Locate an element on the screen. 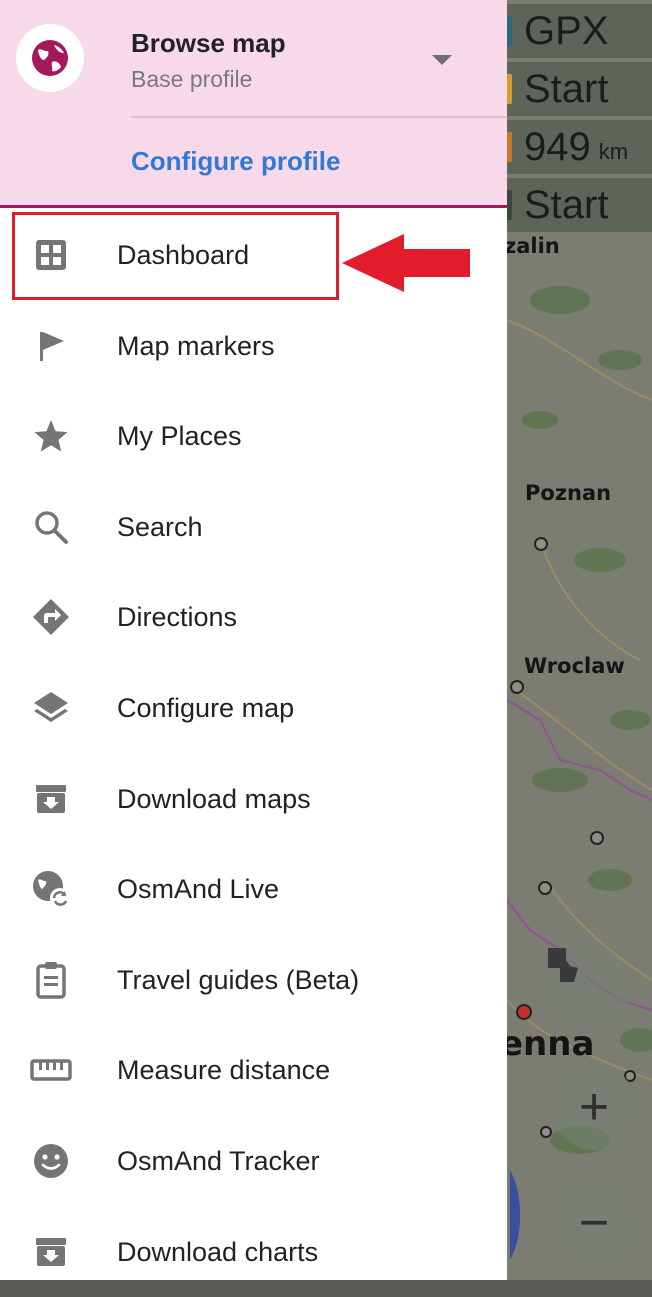  pointer-arrow-icon is located at coordinates (406, 263).